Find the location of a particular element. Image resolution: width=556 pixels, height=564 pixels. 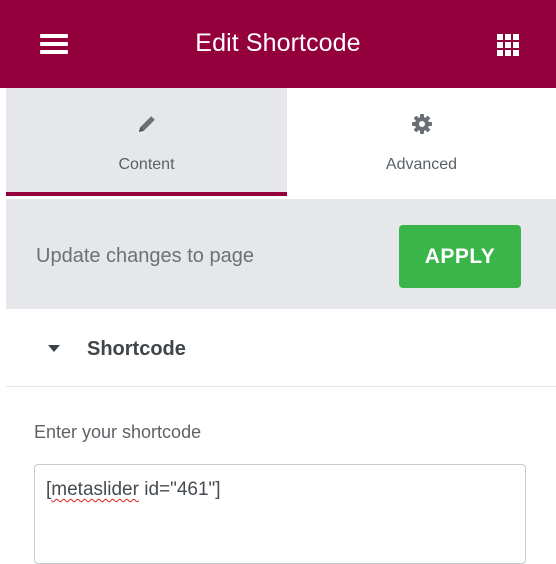

tab-advanced: Advanced is located at coordinates (421, 141).